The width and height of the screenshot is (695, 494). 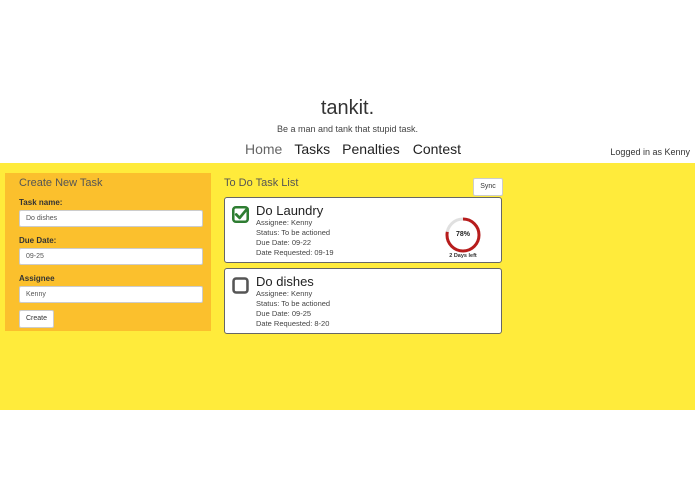 What do you see at coordinates (295, 252) in the screenshot?
I see `task-date-requested: Date Requested: 09-19` at bounding box center [295, 252].